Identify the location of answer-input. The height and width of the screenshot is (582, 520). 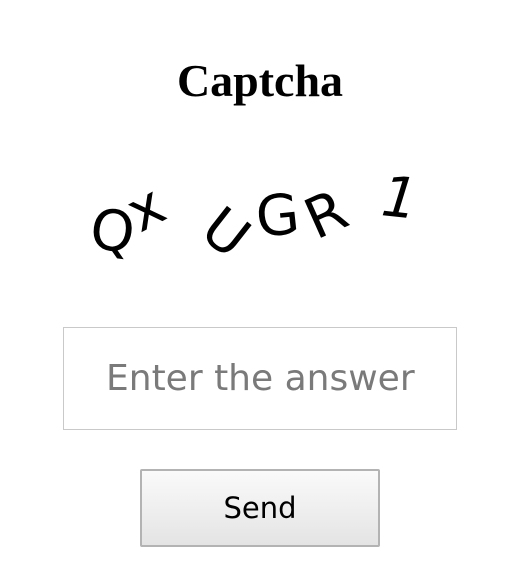
(260, 378).